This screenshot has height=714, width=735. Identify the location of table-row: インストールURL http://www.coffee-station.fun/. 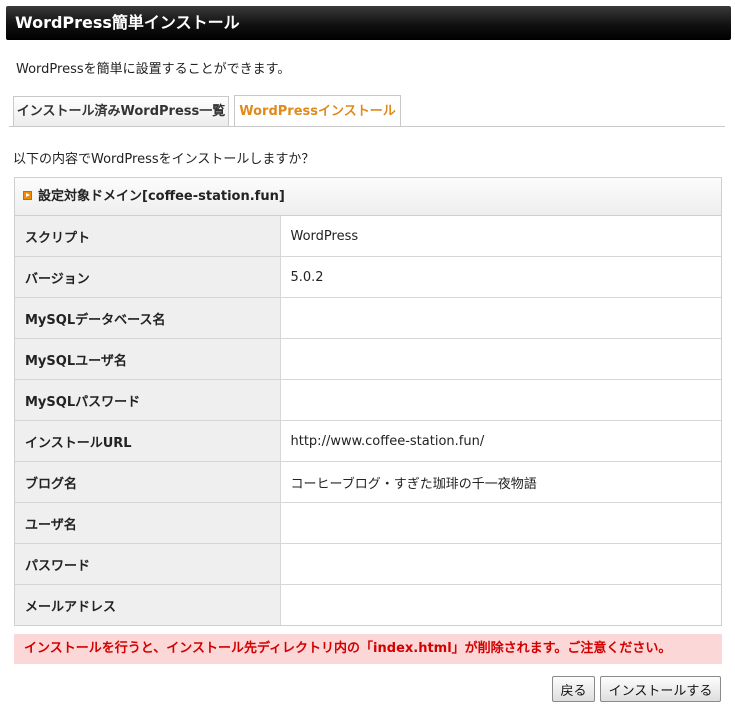
(368, 441).